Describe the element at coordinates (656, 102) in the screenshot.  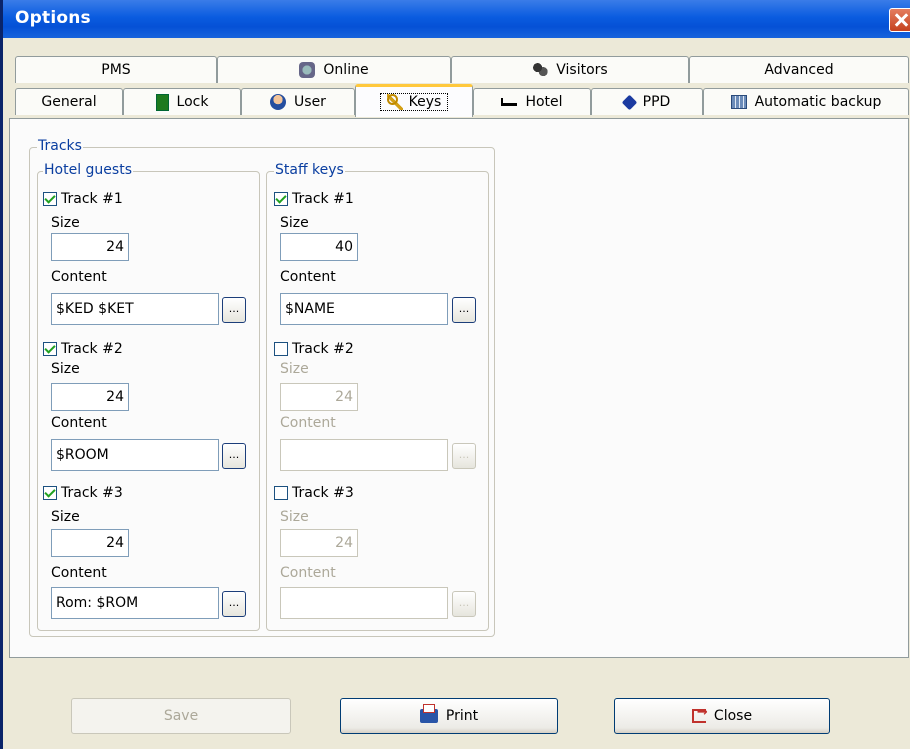
I see `tab-label: PPD` at that location.